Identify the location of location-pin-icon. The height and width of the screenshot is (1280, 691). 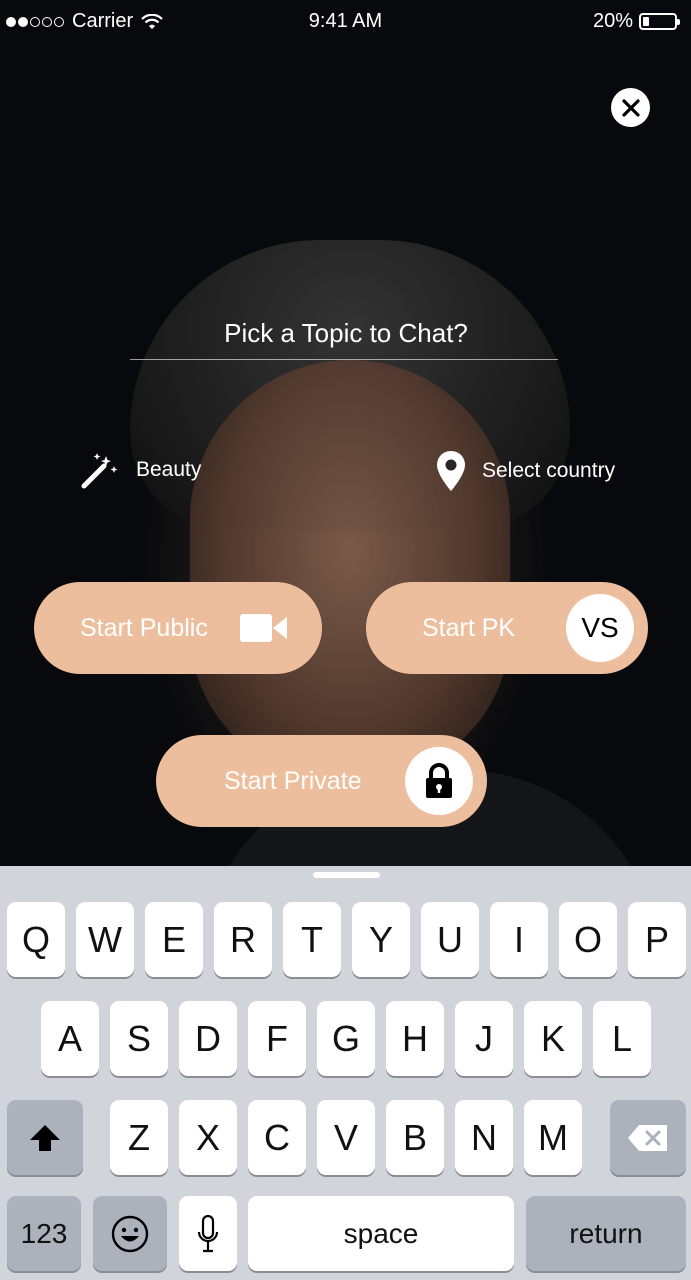
(451, 471).